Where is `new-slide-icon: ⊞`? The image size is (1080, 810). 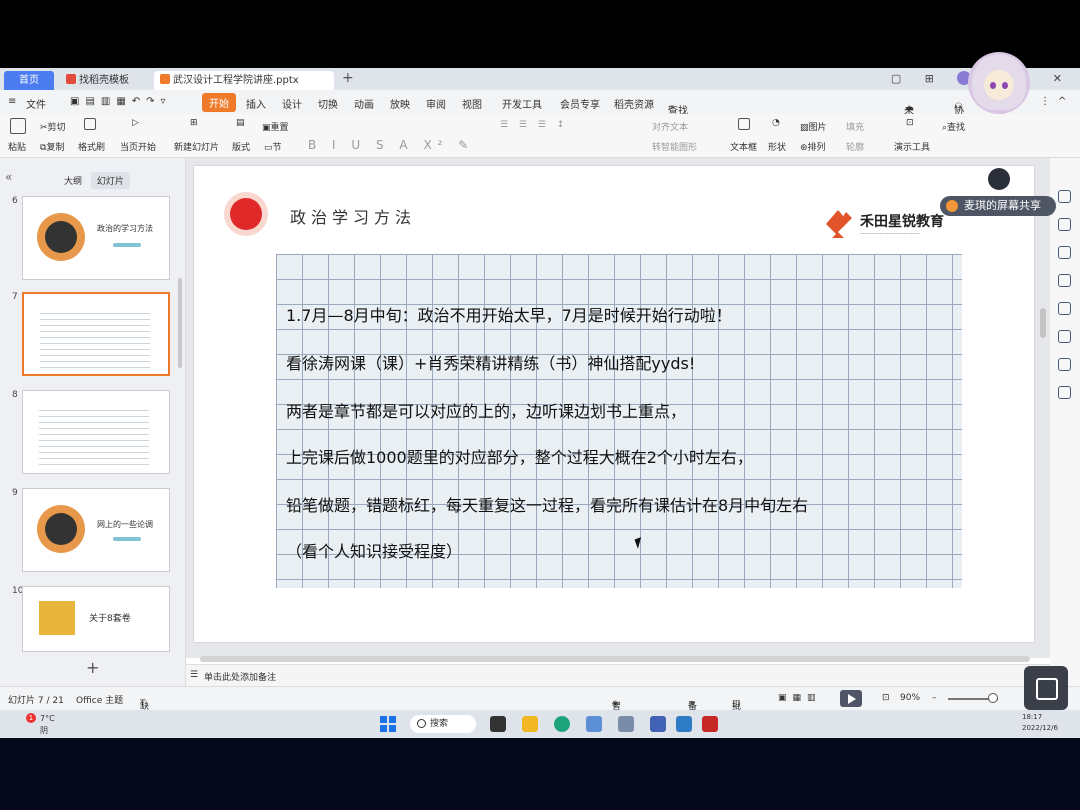
new-slide-icon: ⊞ is located at coordinates (194, 123).